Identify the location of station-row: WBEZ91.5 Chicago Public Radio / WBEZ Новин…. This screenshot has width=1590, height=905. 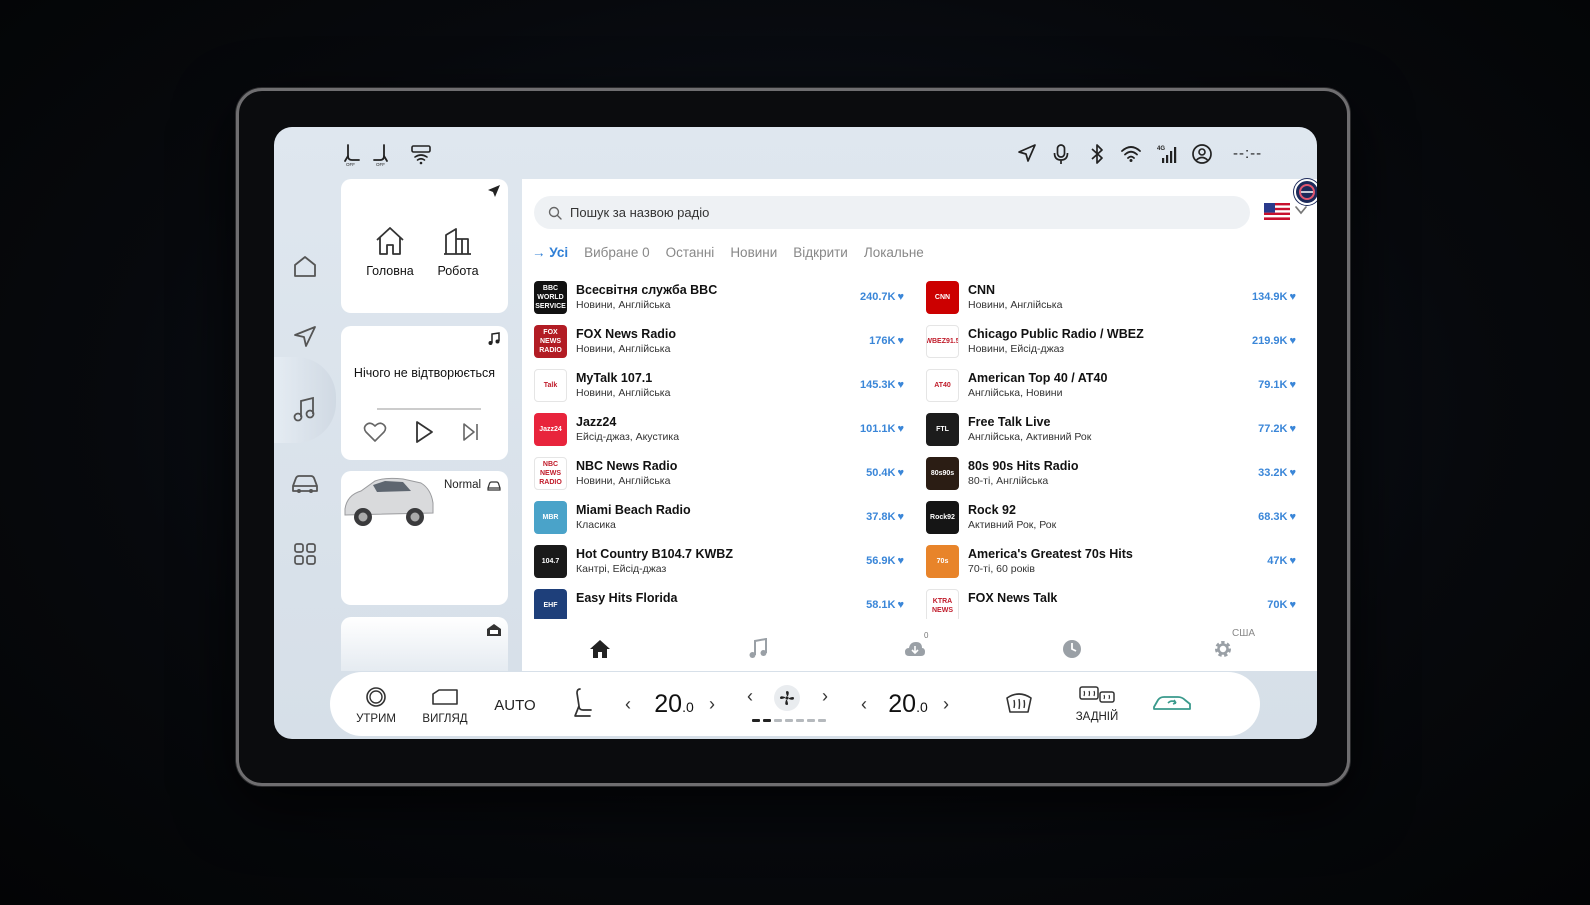
(1113, 342).